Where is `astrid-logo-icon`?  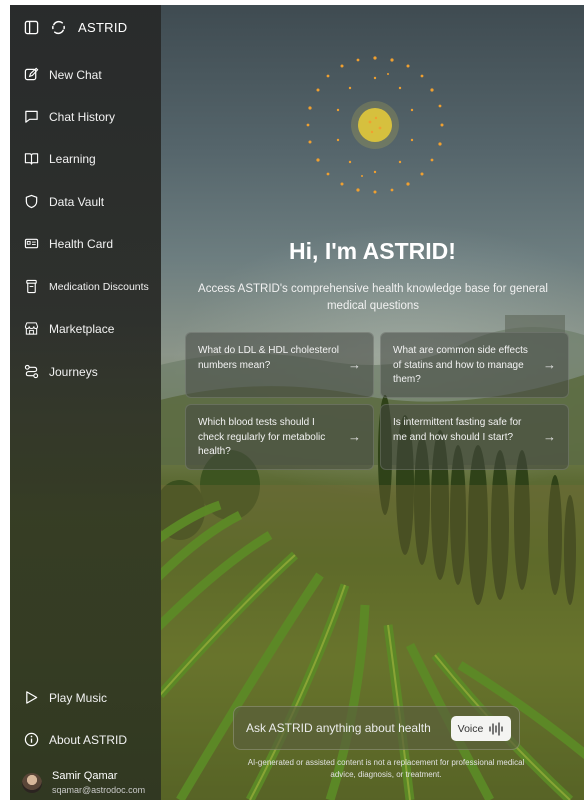
astrid-logo-icon is located at coordinates (58, 27).